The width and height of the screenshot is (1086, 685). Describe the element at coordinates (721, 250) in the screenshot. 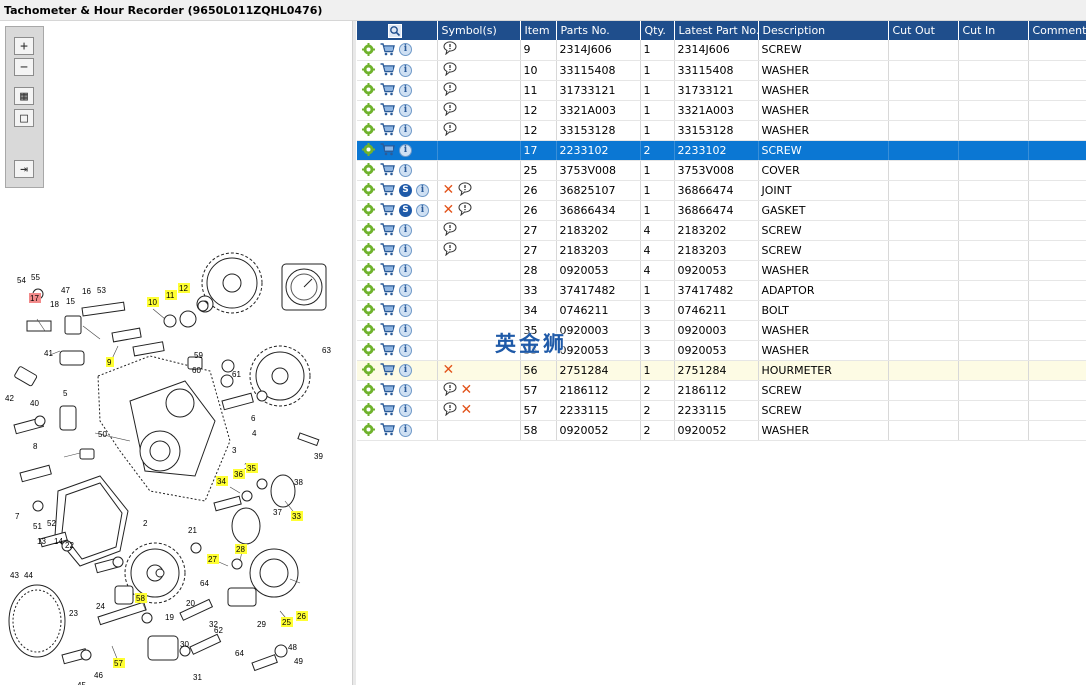

I see `table-row: i 27 2183203 4 2183203 SCREW` at that location.